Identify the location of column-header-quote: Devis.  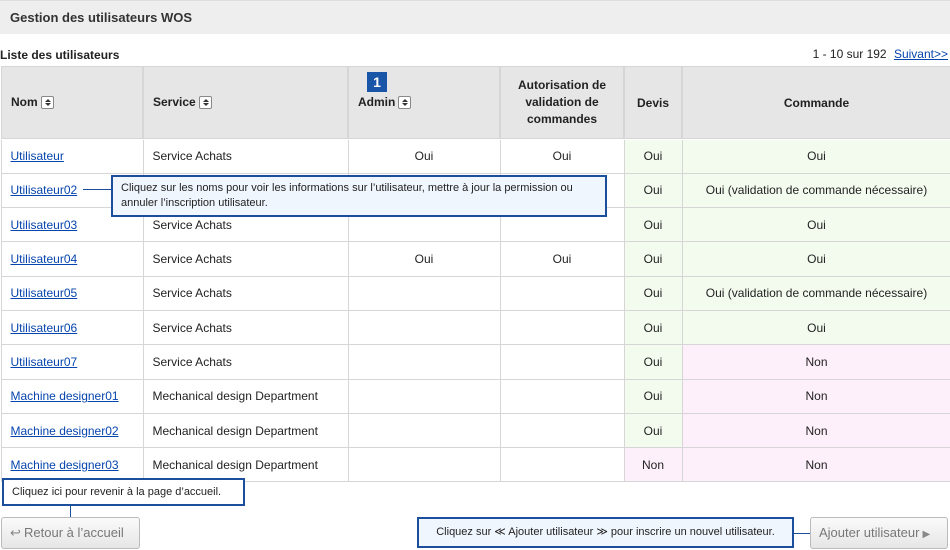
(653, 102).